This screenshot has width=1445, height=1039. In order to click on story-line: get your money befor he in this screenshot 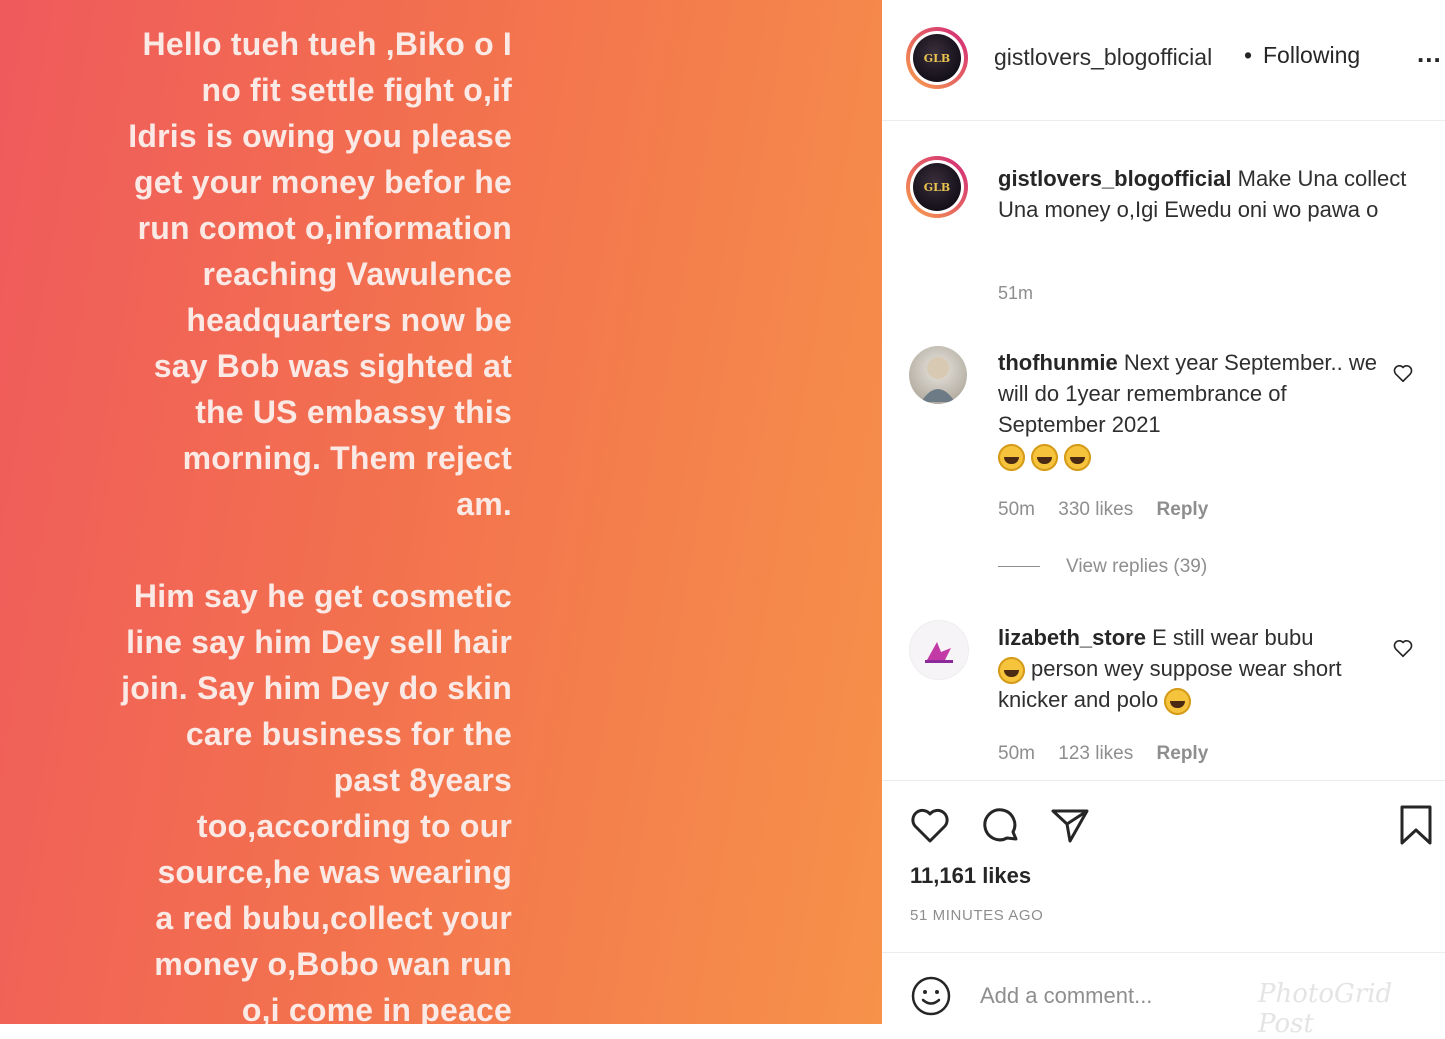, I will do `click(323, 182)`.